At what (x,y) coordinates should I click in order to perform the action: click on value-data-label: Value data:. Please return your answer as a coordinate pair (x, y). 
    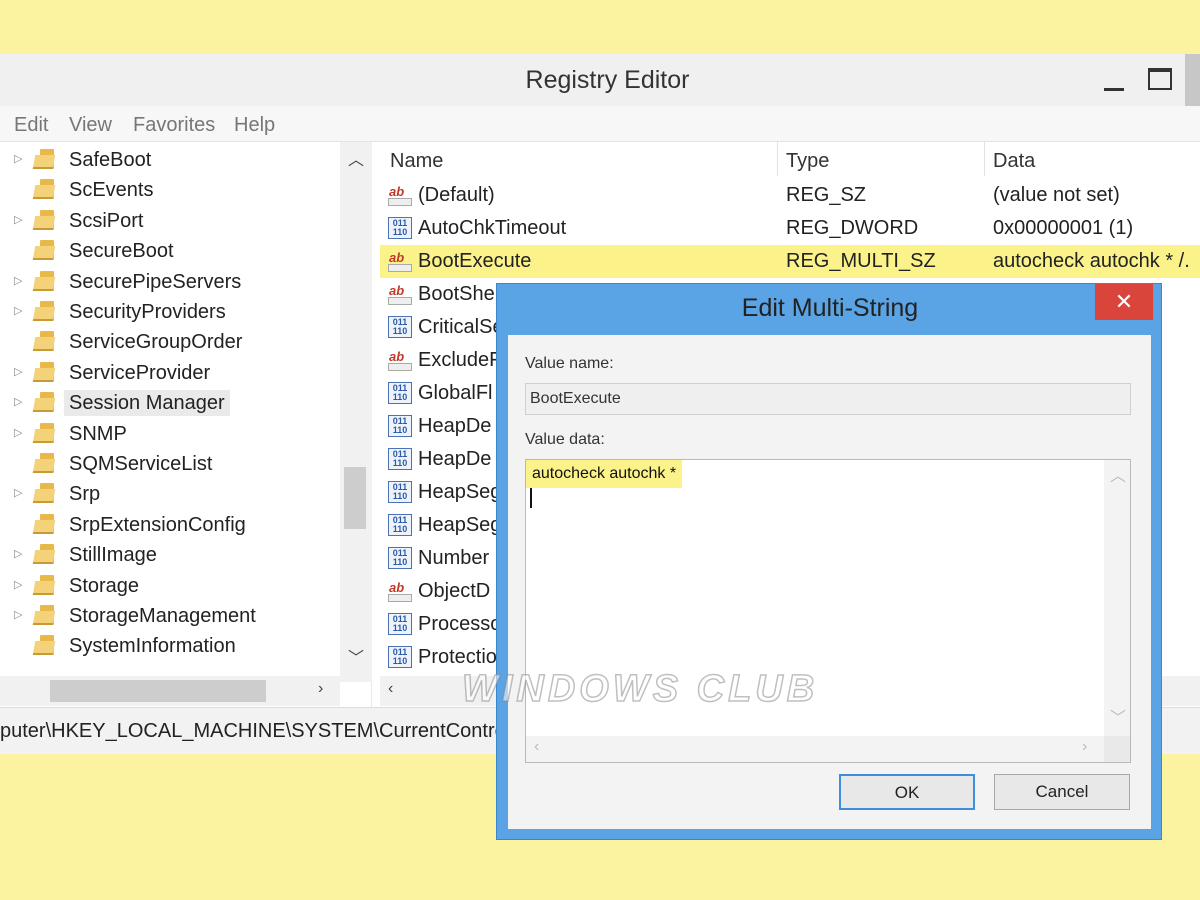
    Looking at the image, I should click on (565, 439).